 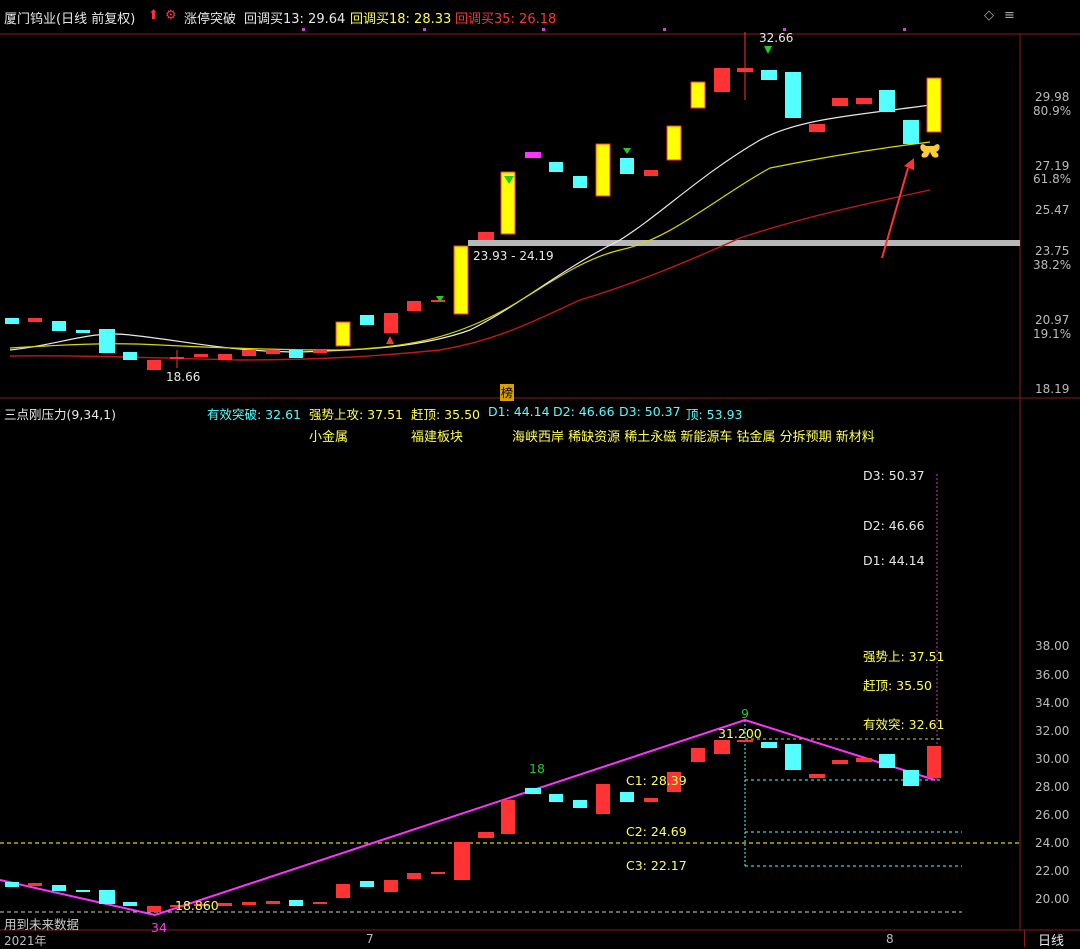 What do you see at coordinates (295, 19) in the screenshot?
I see `ma13-label: 回调买13: 29.64` at bounding box center [295, 19].